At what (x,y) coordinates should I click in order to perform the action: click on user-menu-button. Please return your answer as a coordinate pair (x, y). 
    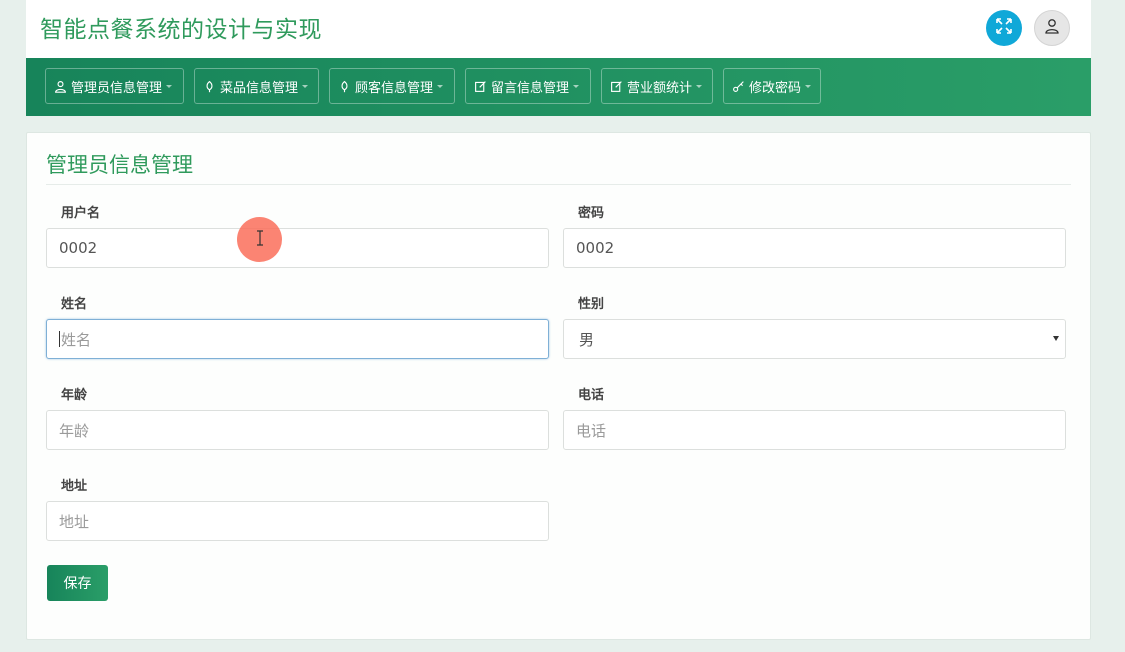
    Looking at the image, I should click on (1052, 28).